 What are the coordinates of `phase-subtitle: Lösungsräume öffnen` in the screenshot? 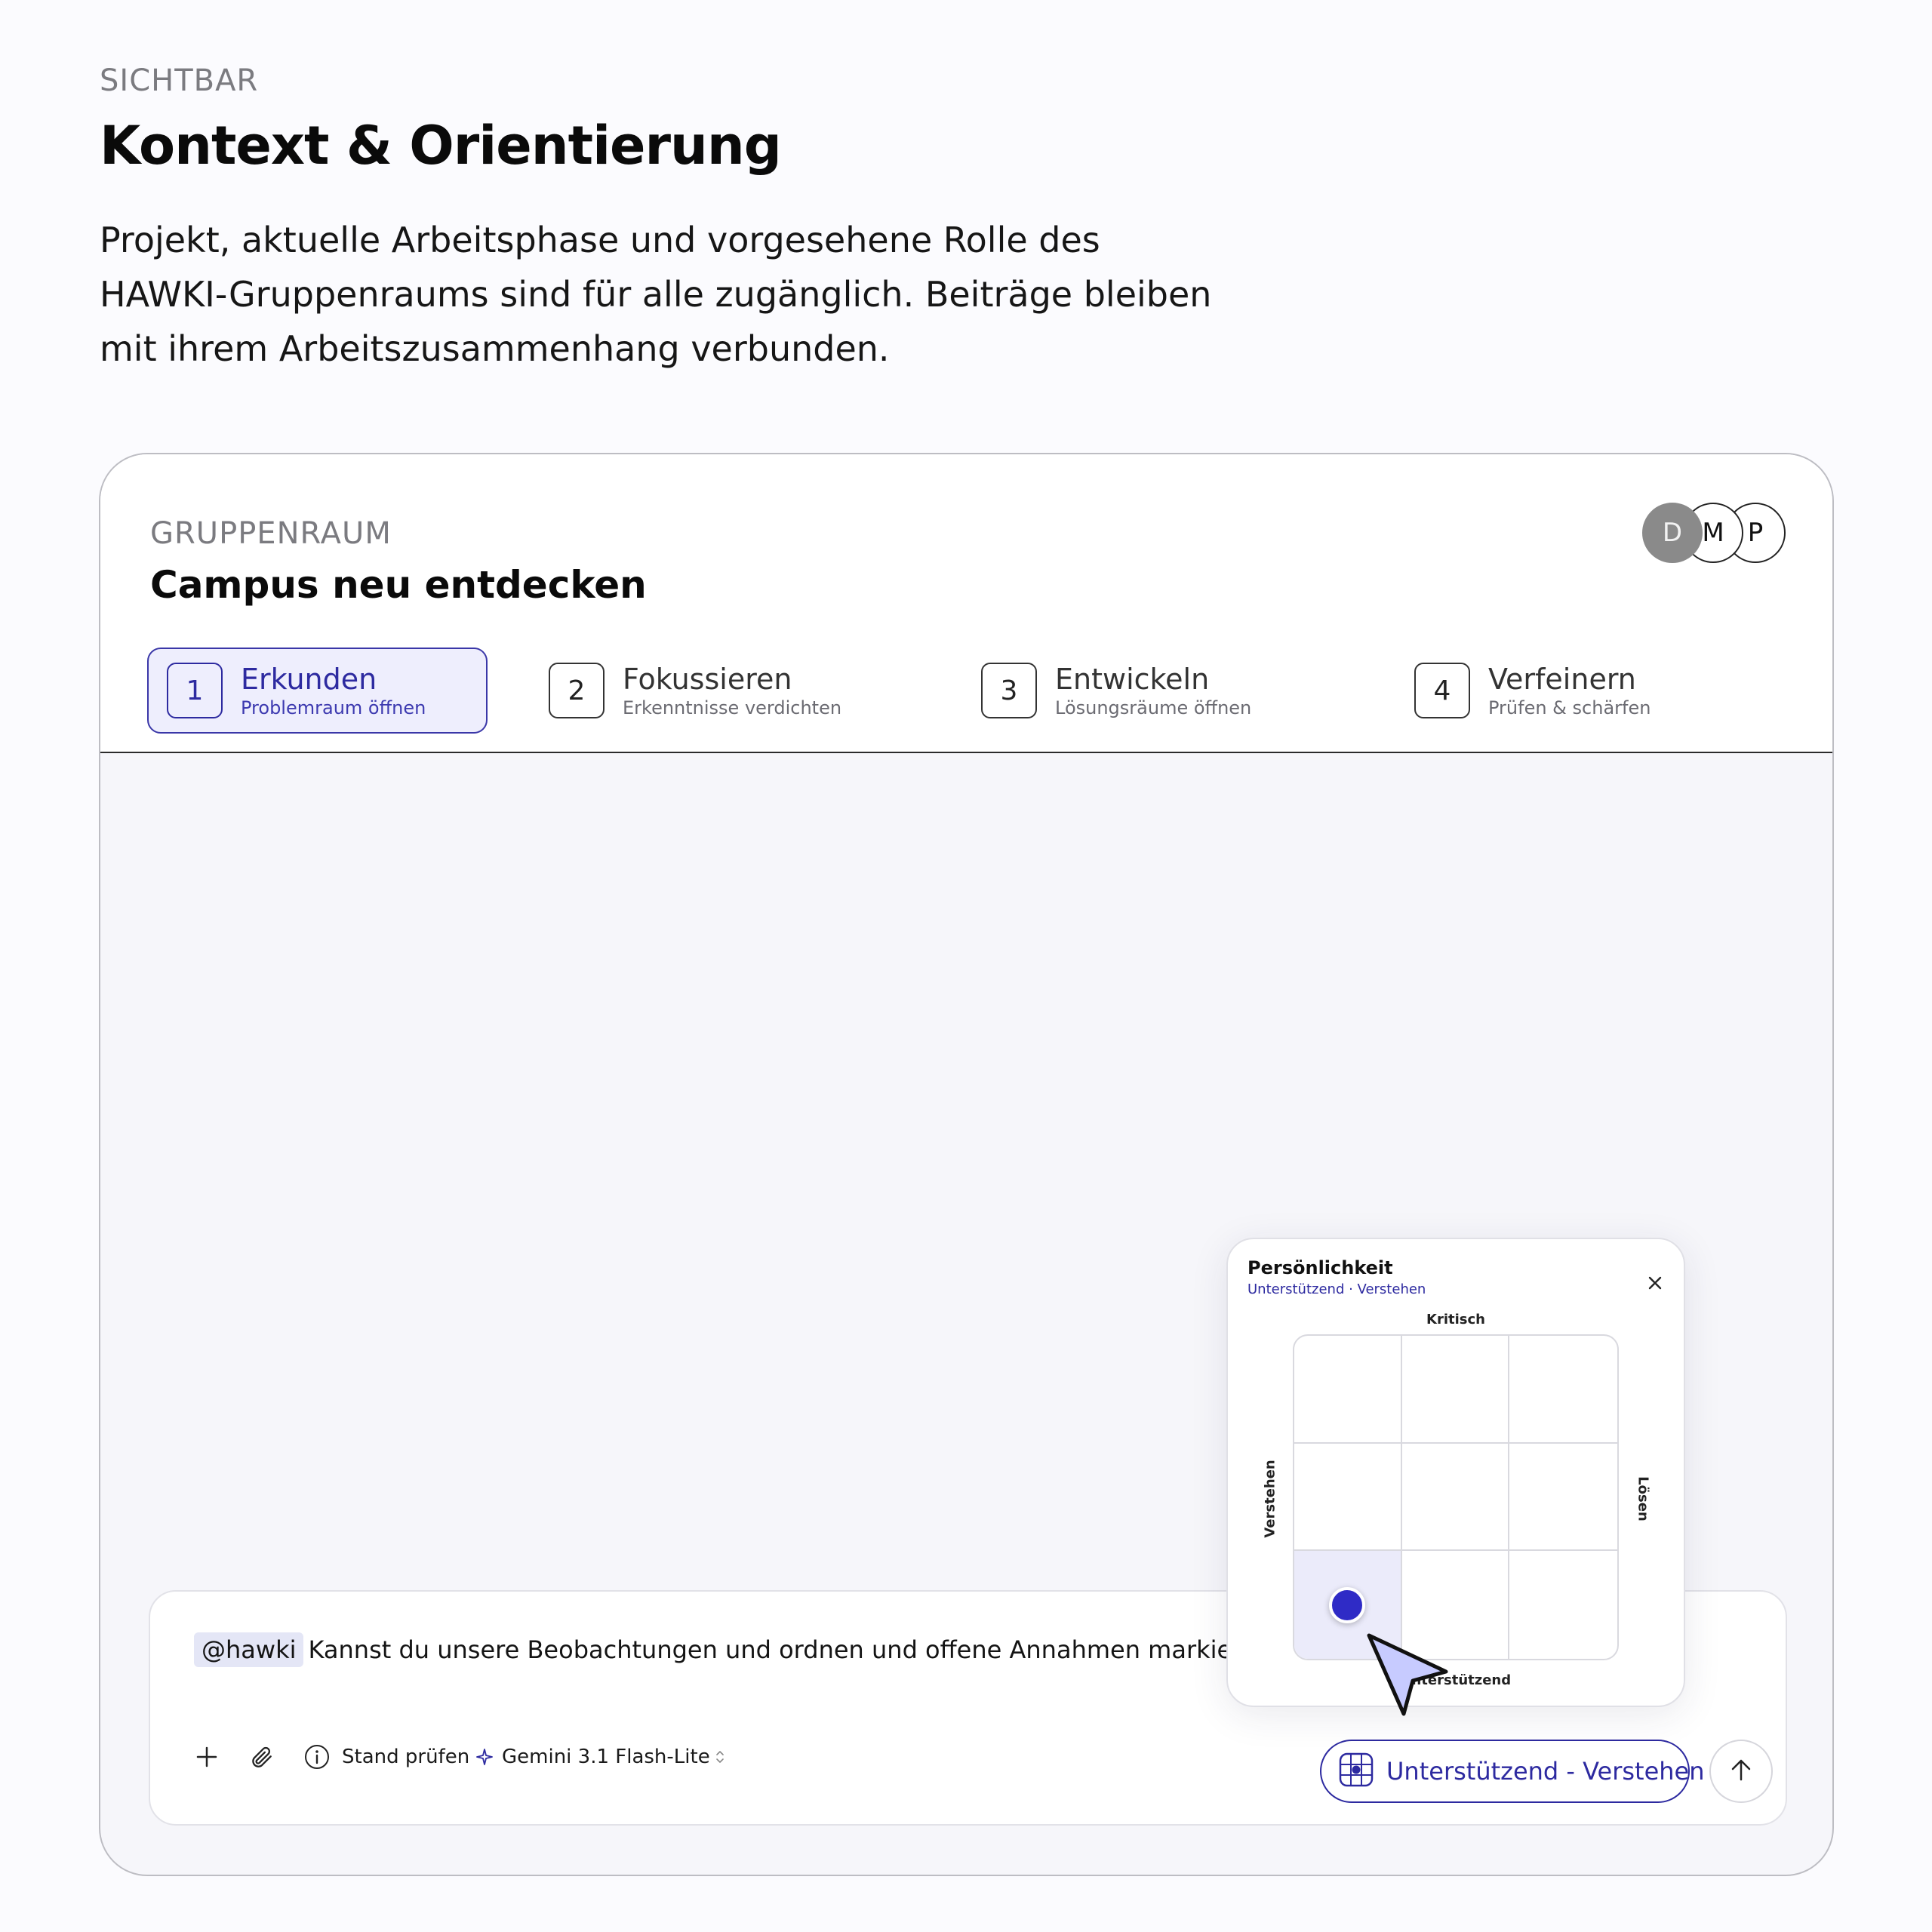 It's located at (1153, 707).